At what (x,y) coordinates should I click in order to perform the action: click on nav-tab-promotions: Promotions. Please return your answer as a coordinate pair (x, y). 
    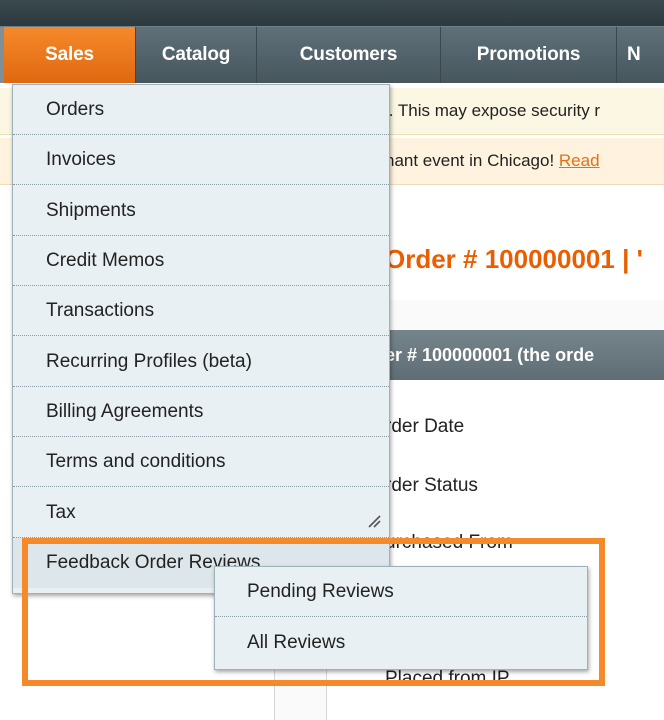
    Looking at the image, I should click on (529, 55).